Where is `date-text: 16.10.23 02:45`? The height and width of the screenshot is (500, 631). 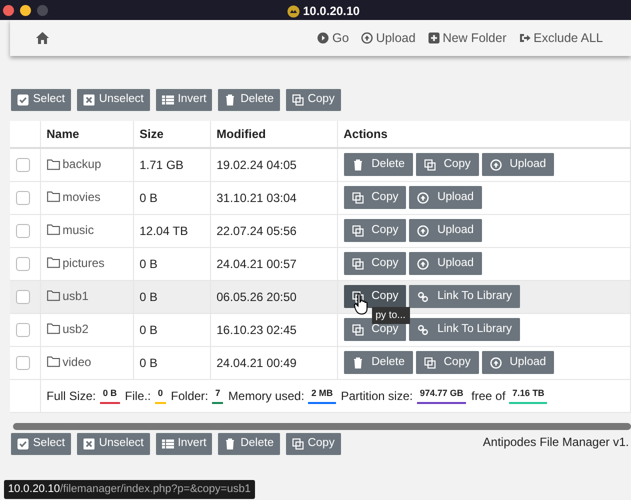
date-text: 16.10.23 02:45 is located at coordinates (256, 329).